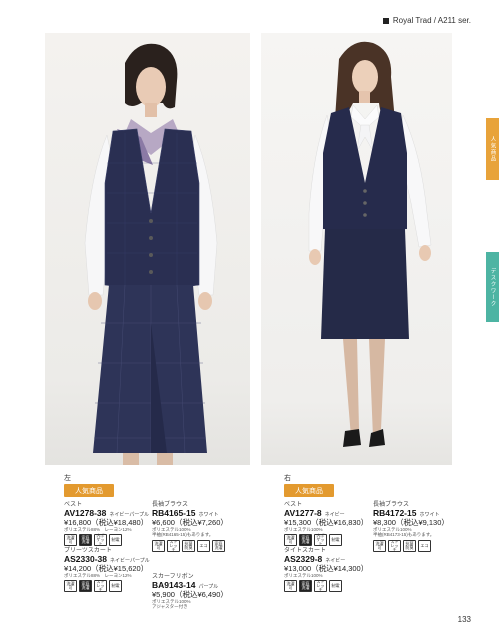 Image resolution: width=499 pixels, height=638 pixels. What do you see at coordinates (183, 535) in the screenshot?
I see `product-note: 半袖(RB4165-15)もあります。` at bounding box center [183, 535].